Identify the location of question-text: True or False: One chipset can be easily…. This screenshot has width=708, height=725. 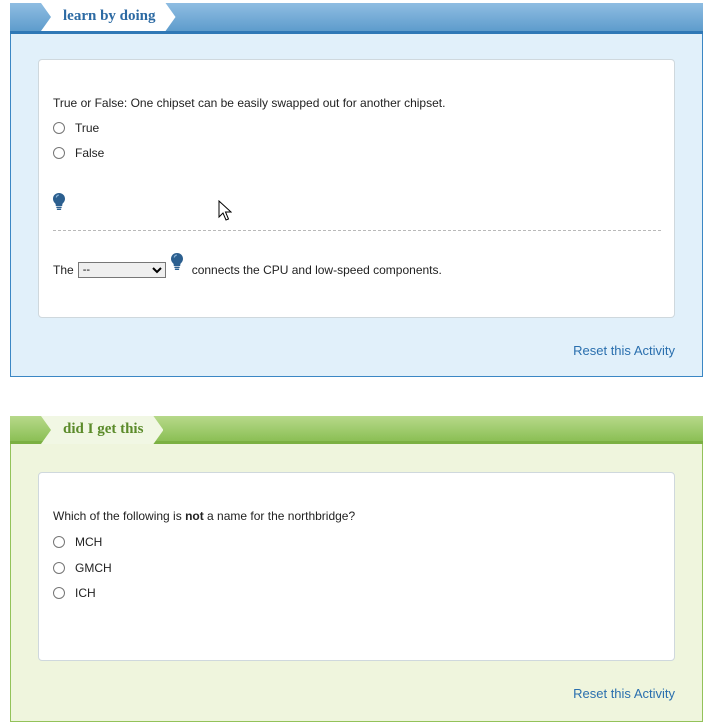
(249, 103).